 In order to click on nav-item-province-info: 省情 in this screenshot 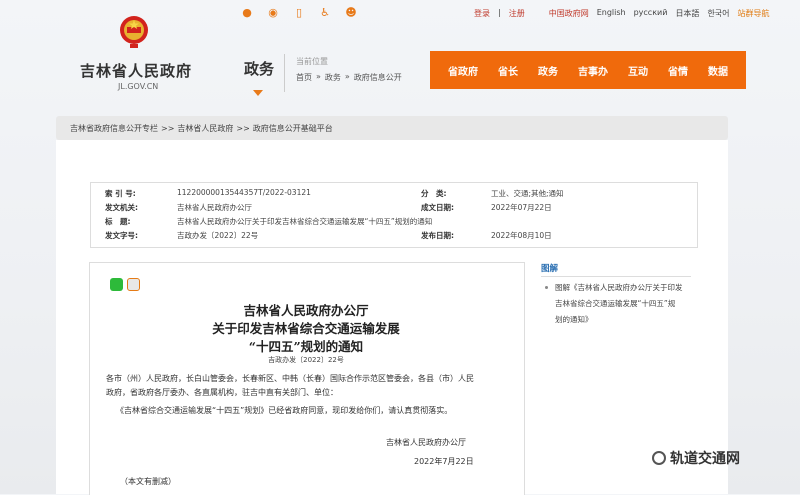, I will do `click(678, 70)`.